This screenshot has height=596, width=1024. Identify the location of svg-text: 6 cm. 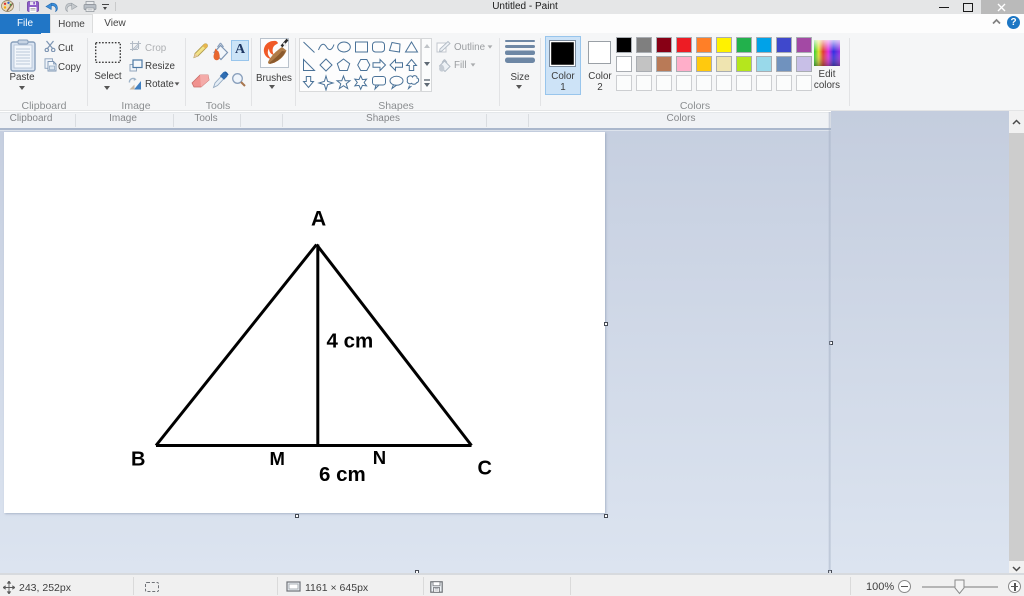
(342, 474).